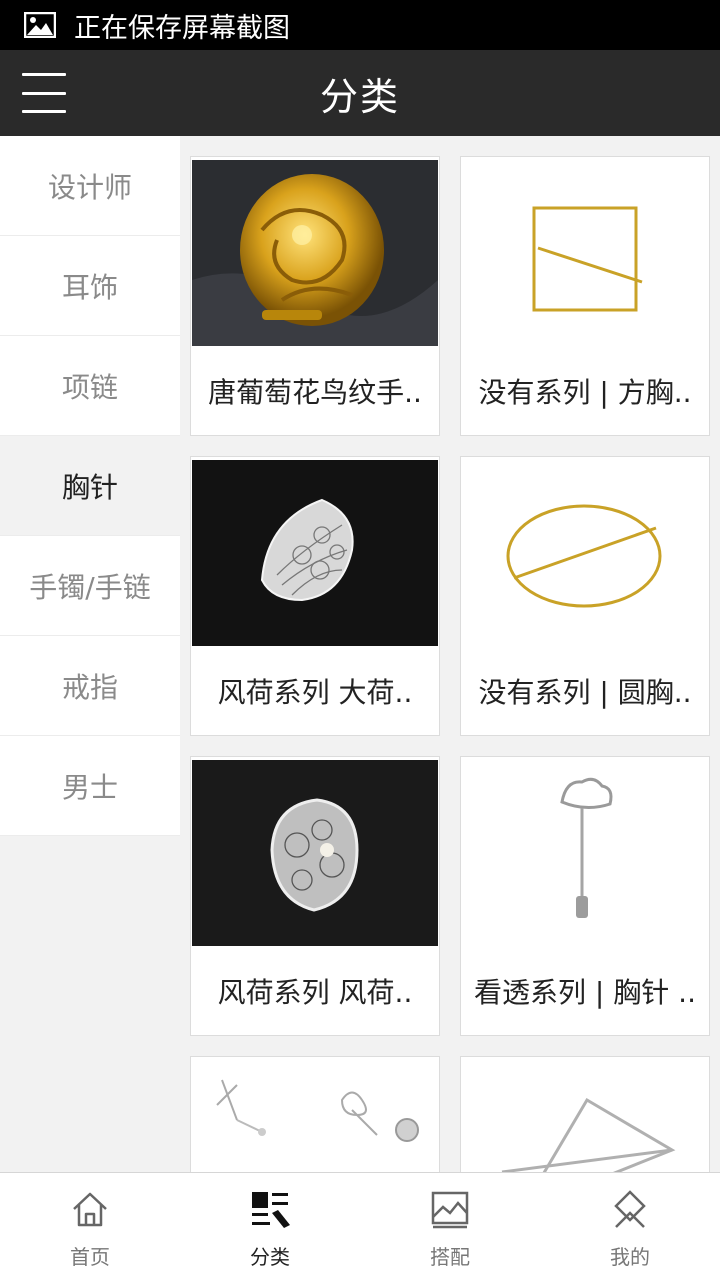  I want to click on product-card: 看透系列 | 胸针 .., so click(585, 896).